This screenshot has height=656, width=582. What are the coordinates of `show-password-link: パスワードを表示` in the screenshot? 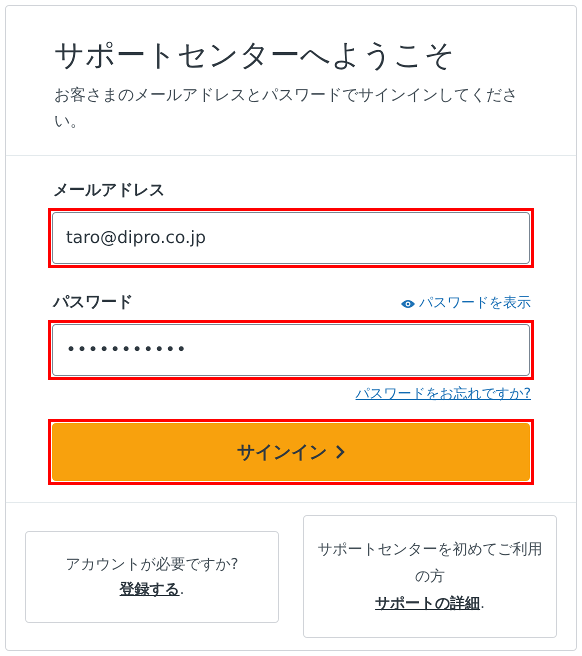 It's located at (466, 303).